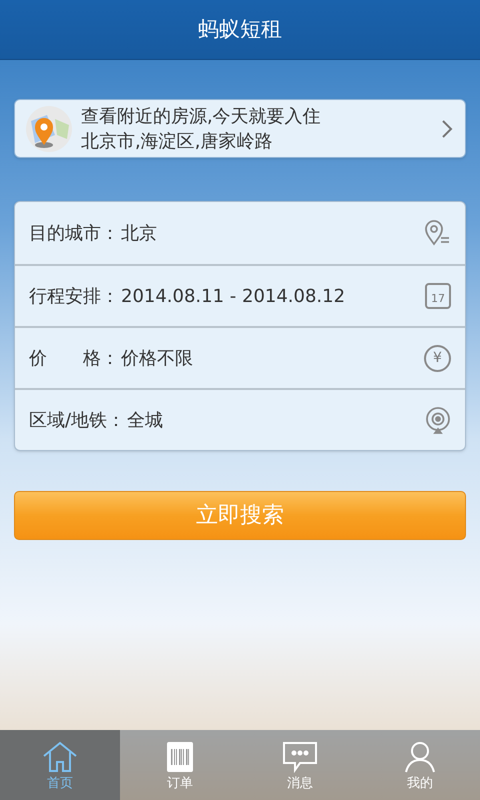 The height and width of the screenshot is (800, 480). I want to click on person-icon, so click(420, 756).